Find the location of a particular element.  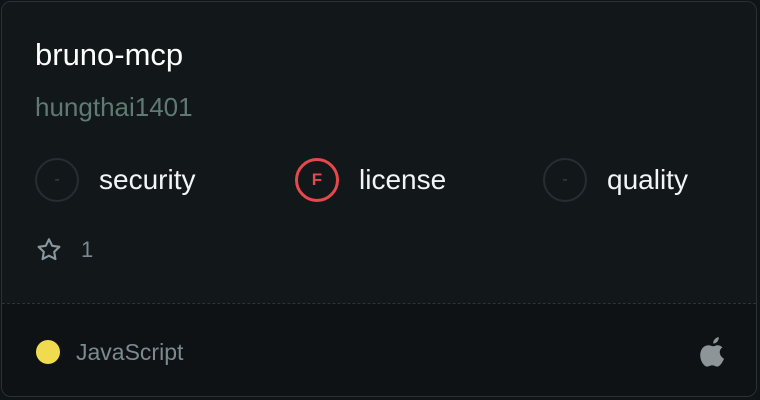

language-label: JavaScript is located at coordinates (130, 351).